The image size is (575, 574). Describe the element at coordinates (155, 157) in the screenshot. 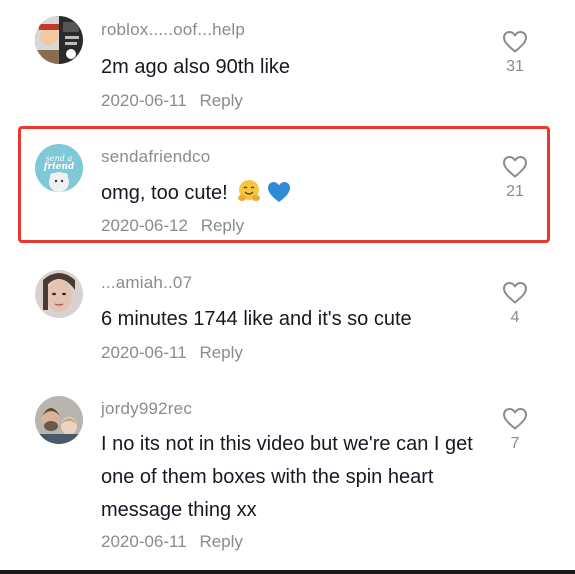

I see `username: sendafriendco` at that location.